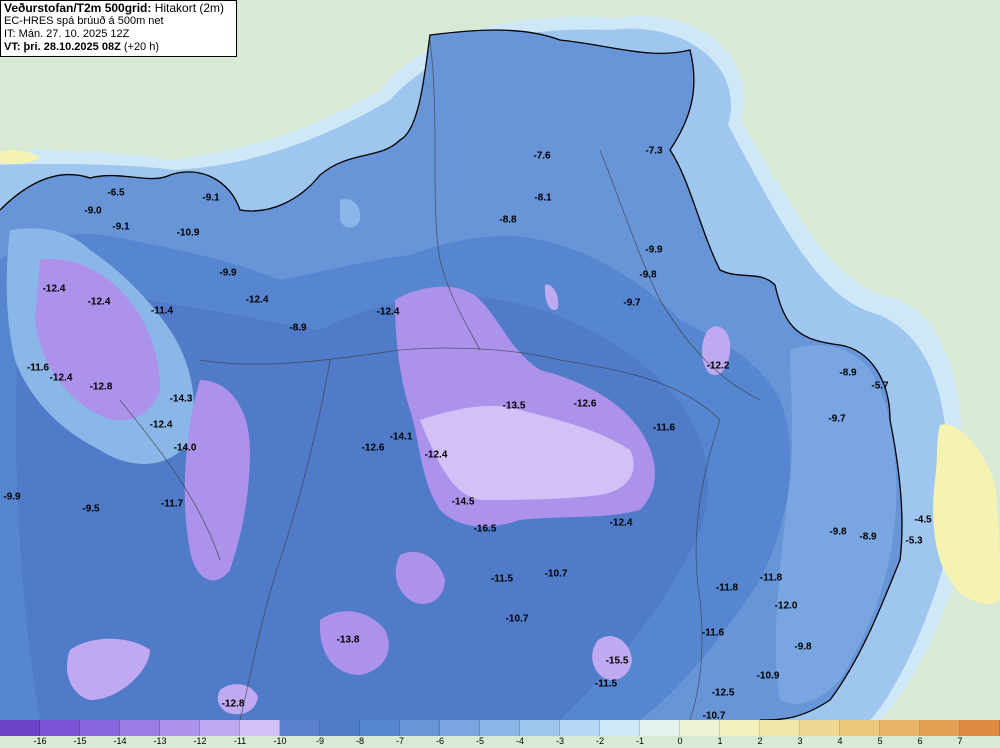 Image resolution: width=1000 pixels, height=748 pixels. I want to click on temperature-label: -11.4, so click(162, 311).